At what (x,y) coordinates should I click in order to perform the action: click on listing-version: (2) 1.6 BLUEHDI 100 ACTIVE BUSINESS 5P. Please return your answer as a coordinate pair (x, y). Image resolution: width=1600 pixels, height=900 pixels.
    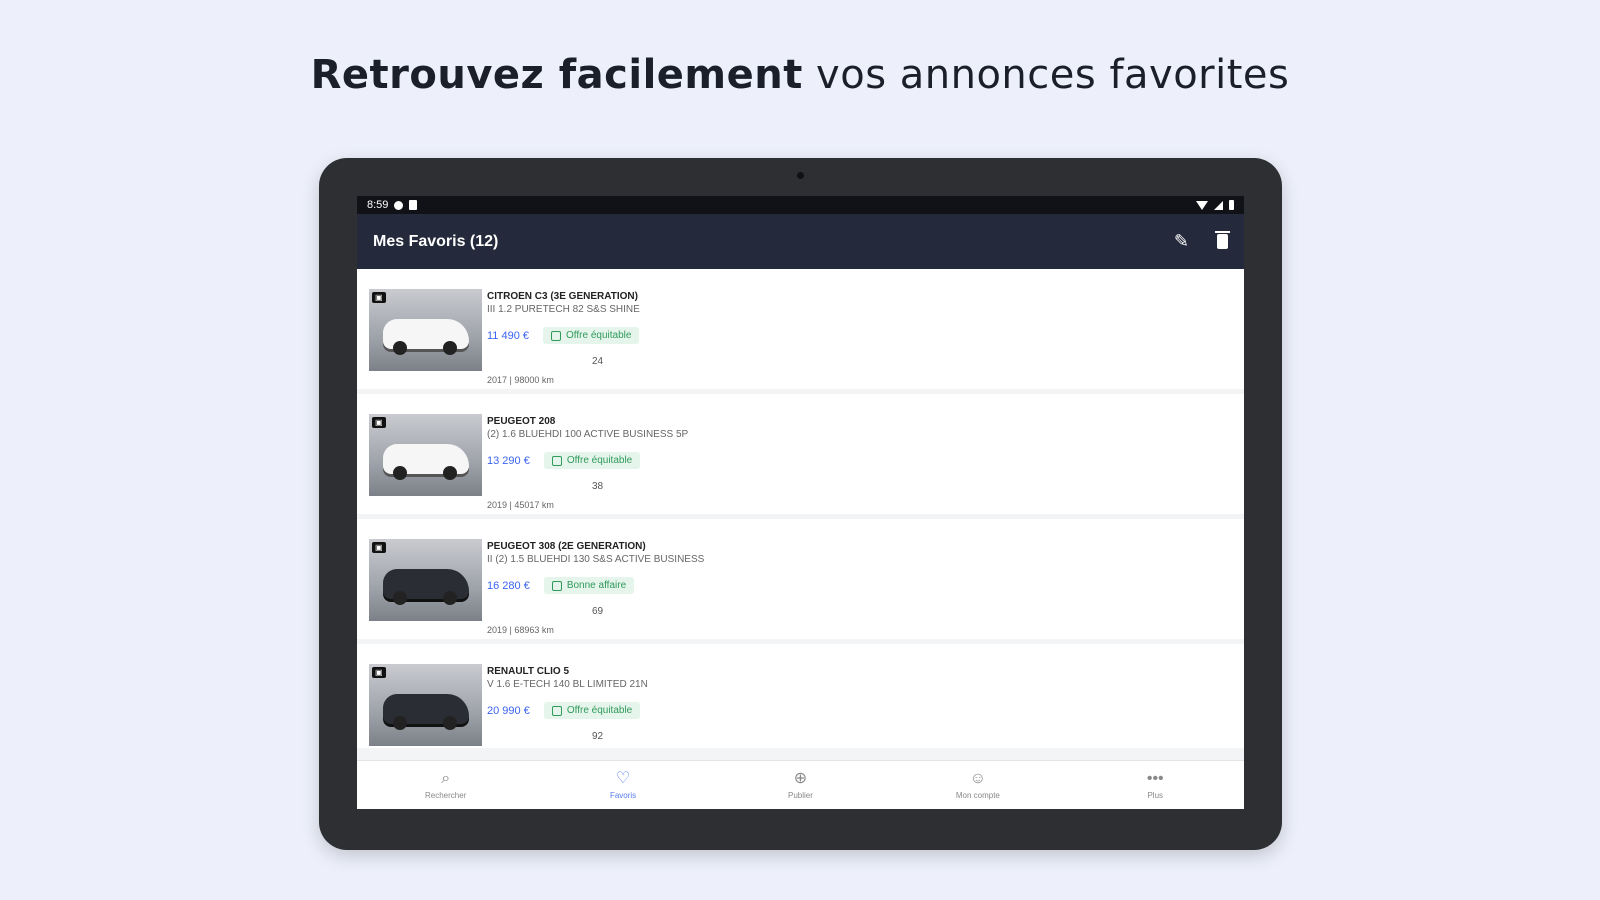
    Looking at the image, I should click on (588, 434).